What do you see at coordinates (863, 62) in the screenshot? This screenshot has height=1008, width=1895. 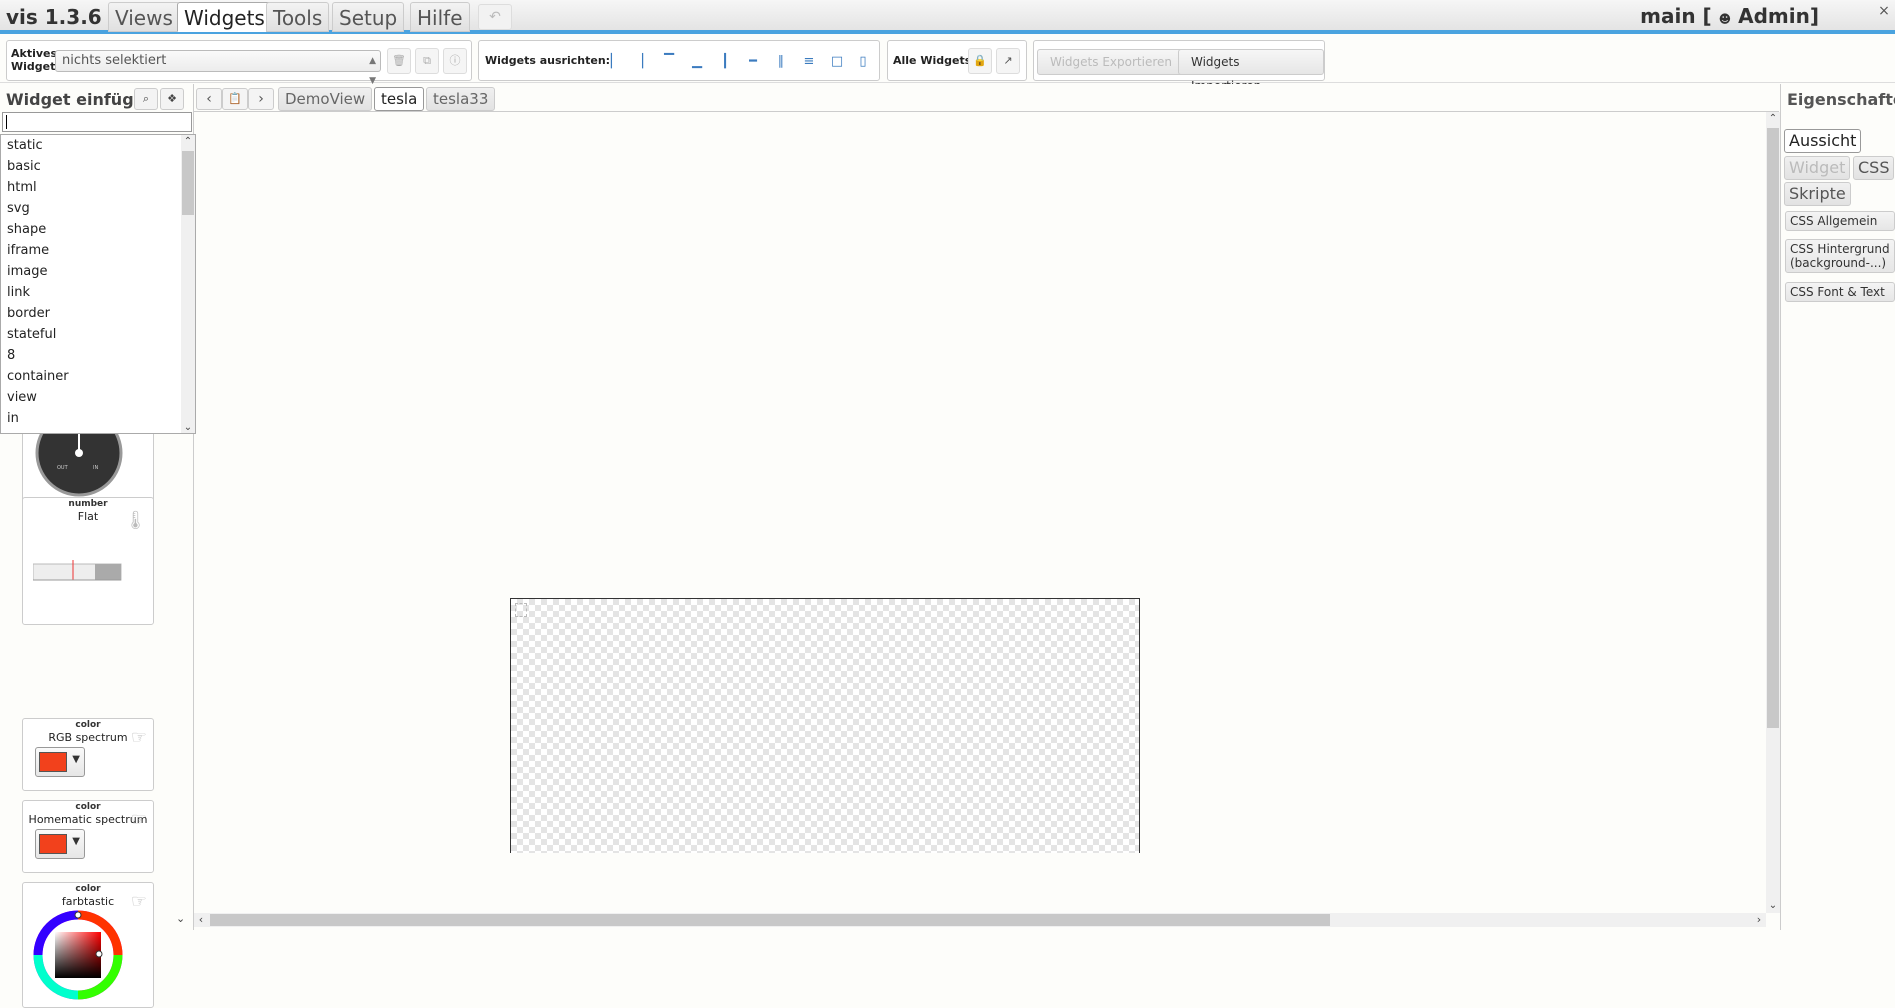 I see `same-height-icon: ▯` at bounding box center [863, 62].